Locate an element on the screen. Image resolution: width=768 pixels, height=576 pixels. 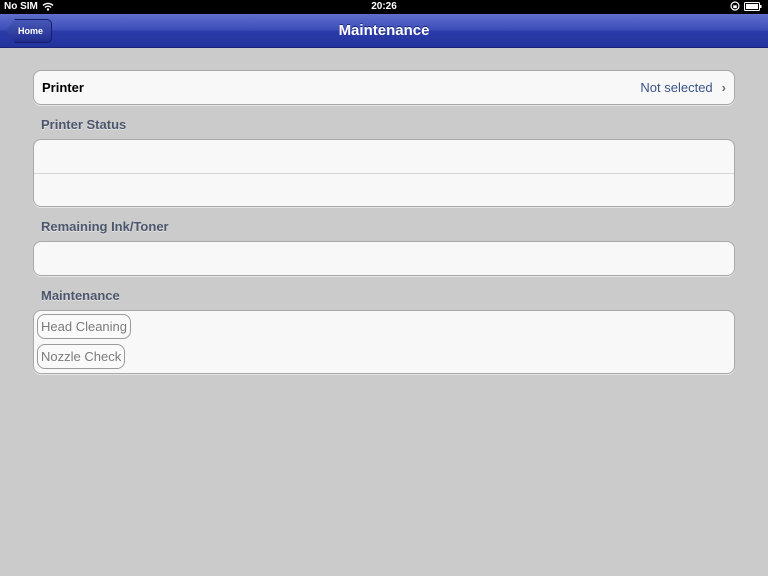
remaining-ink-group is located at coordinates (384, 258).